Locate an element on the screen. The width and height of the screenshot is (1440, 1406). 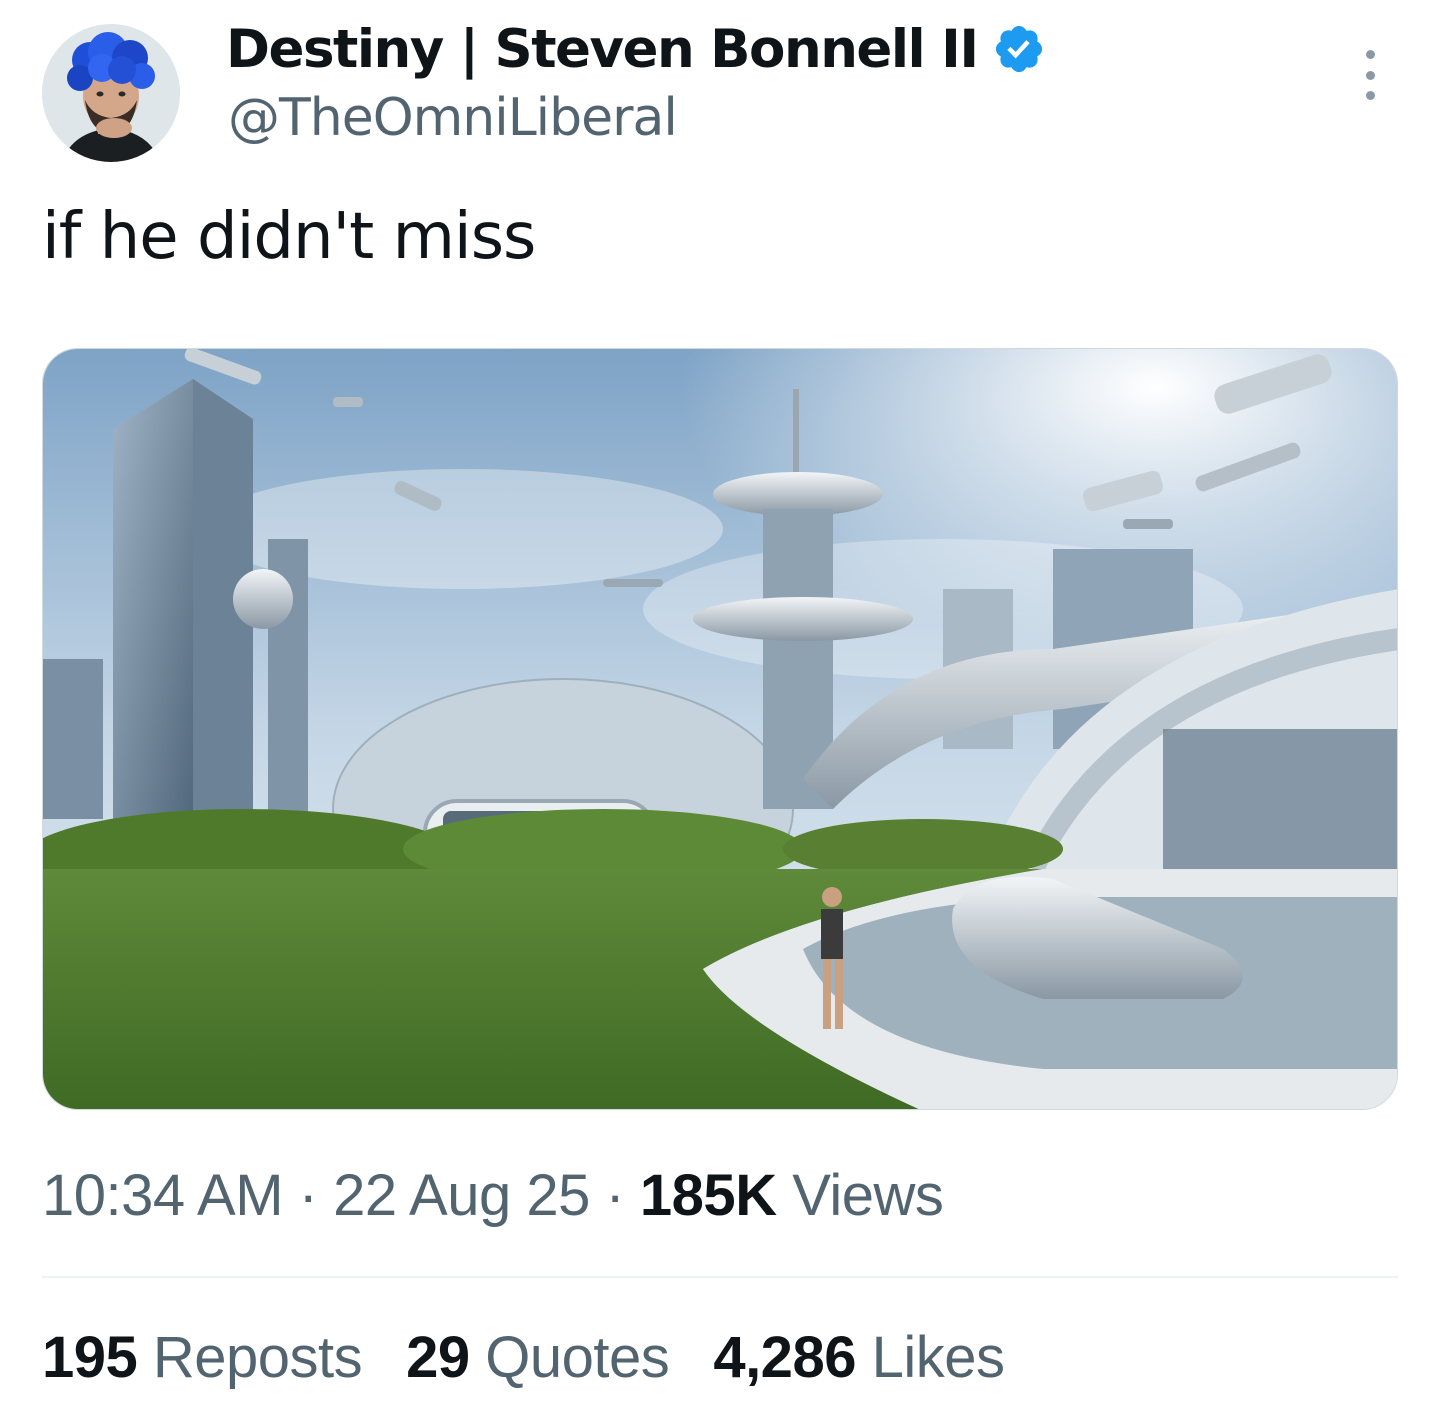
likes-label: Likes is located at coordinates (930, 1357).